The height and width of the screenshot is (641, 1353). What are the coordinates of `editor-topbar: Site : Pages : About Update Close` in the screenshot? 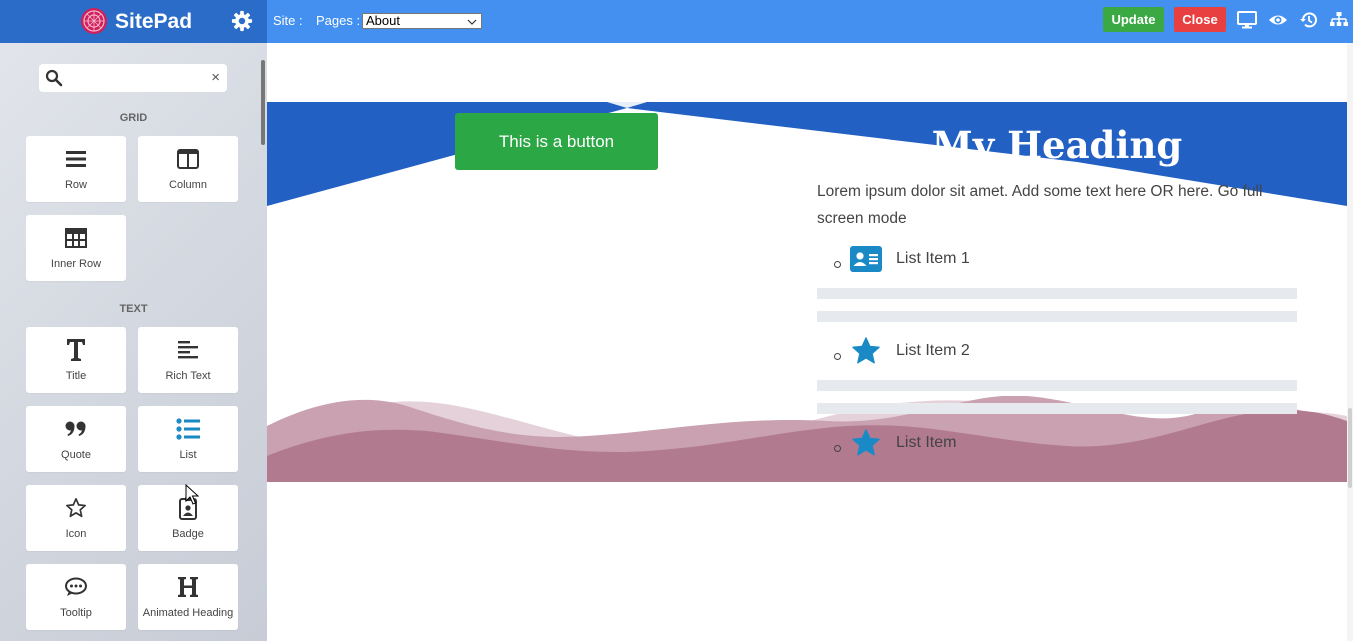 It's located at (810, 21).